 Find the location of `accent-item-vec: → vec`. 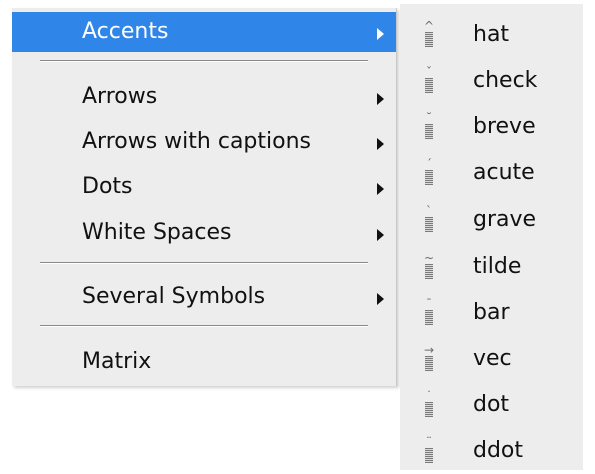

accent-item-vec: → vec is located at coordinates (491, 359).